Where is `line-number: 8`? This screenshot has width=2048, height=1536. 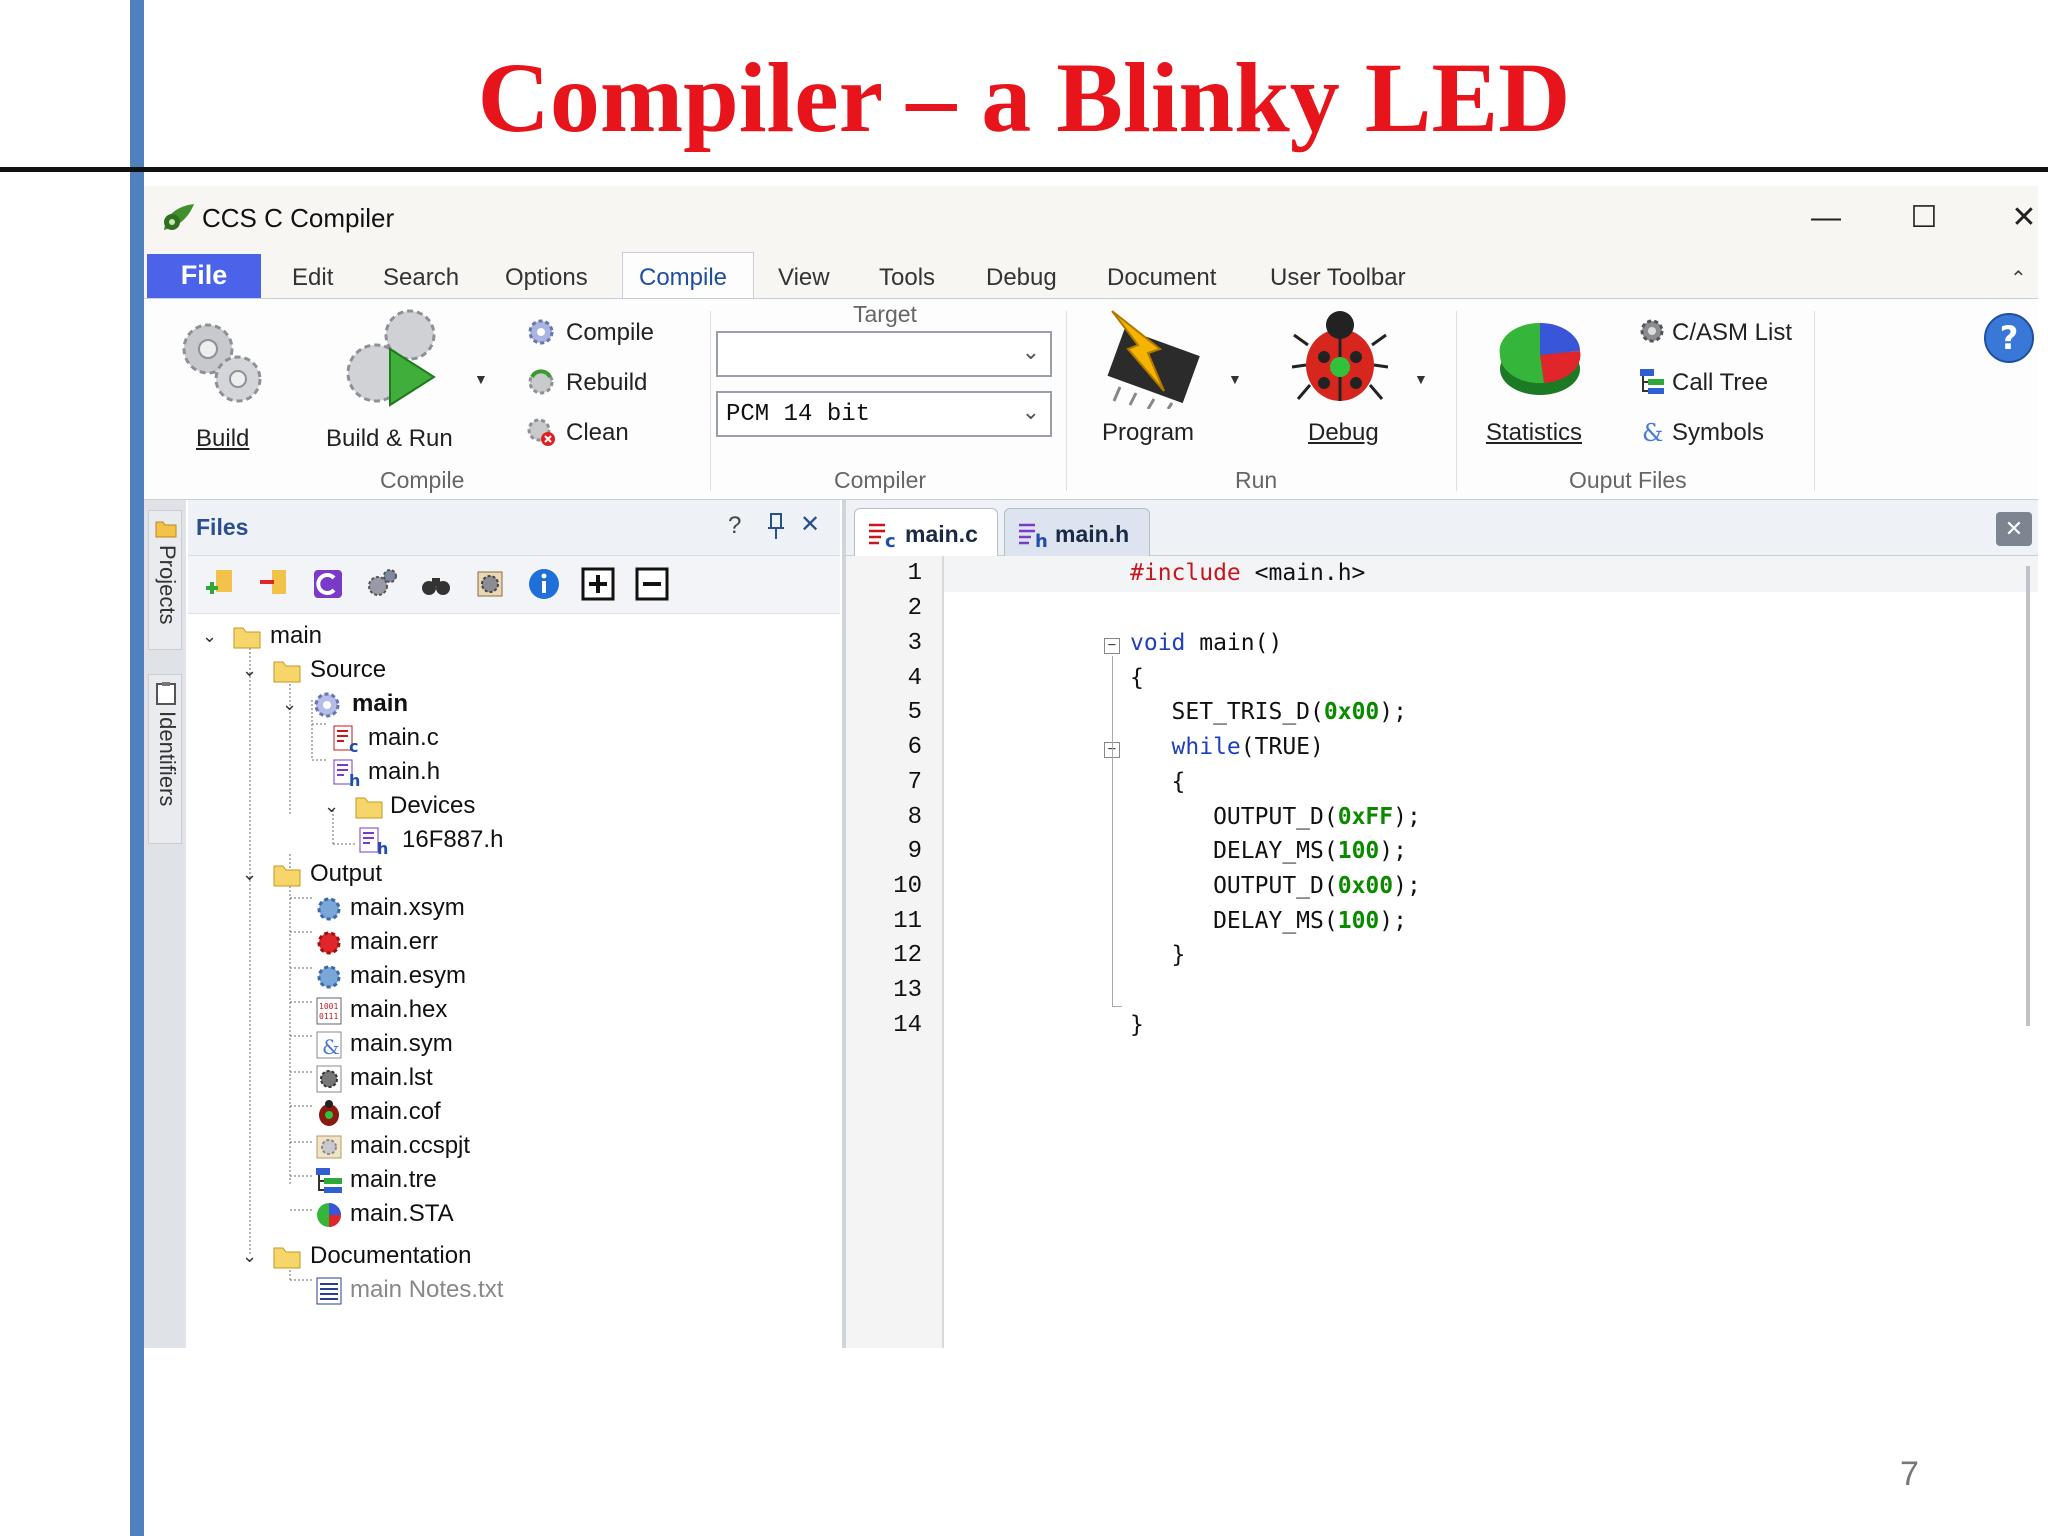
line-number: 8 is located at coordinates (914, 817).